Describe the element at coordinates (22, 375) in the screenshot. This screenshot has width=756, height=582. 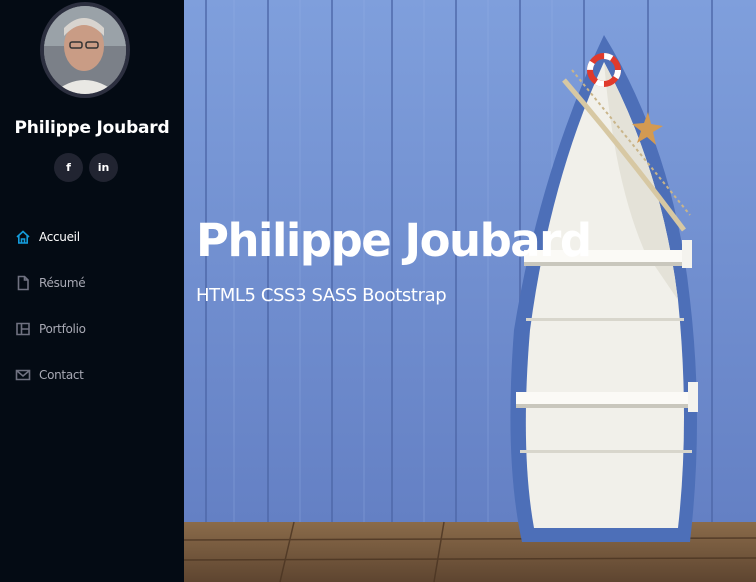
I see `envelope-icon` at that location.